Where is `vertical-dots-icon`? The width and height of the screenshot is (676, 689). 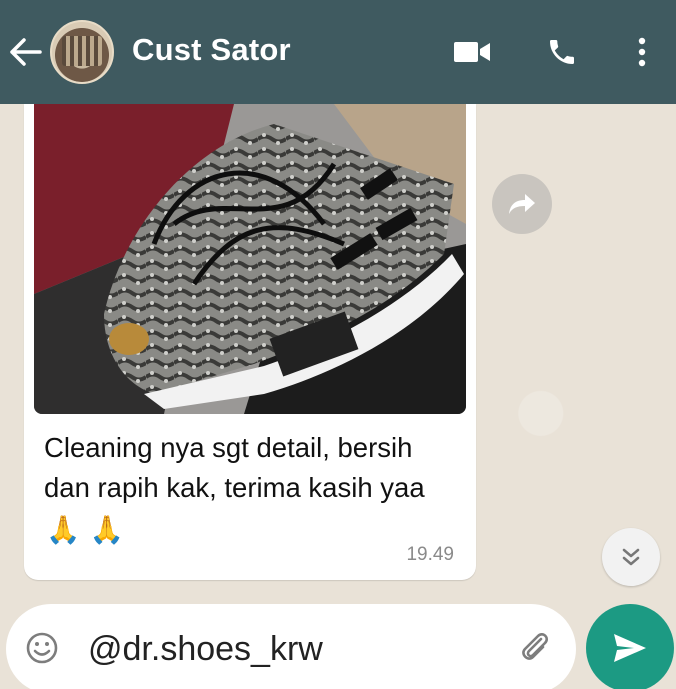 vertical-dots-icon is located at coordinates (642, 52).